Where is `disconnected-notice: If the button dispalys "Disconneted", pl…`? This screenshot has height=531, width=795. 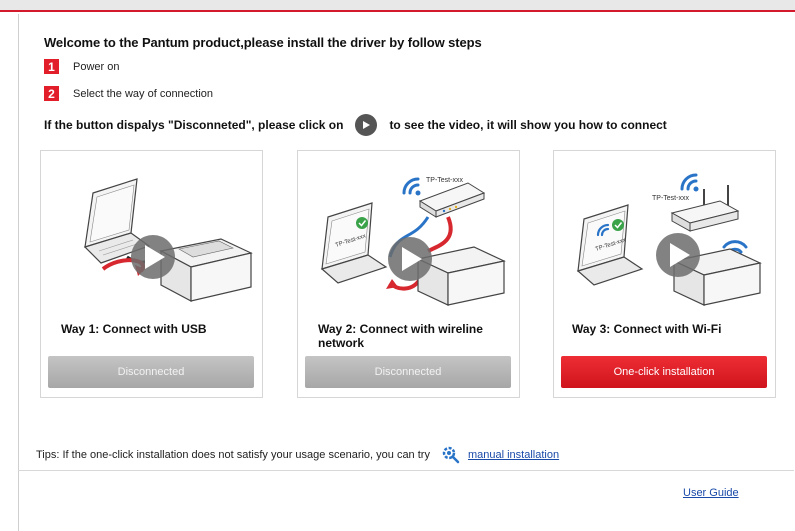
disconnected-notice: If the button dispalys "Disconneted", pl… is located at coordinates (355, 125).